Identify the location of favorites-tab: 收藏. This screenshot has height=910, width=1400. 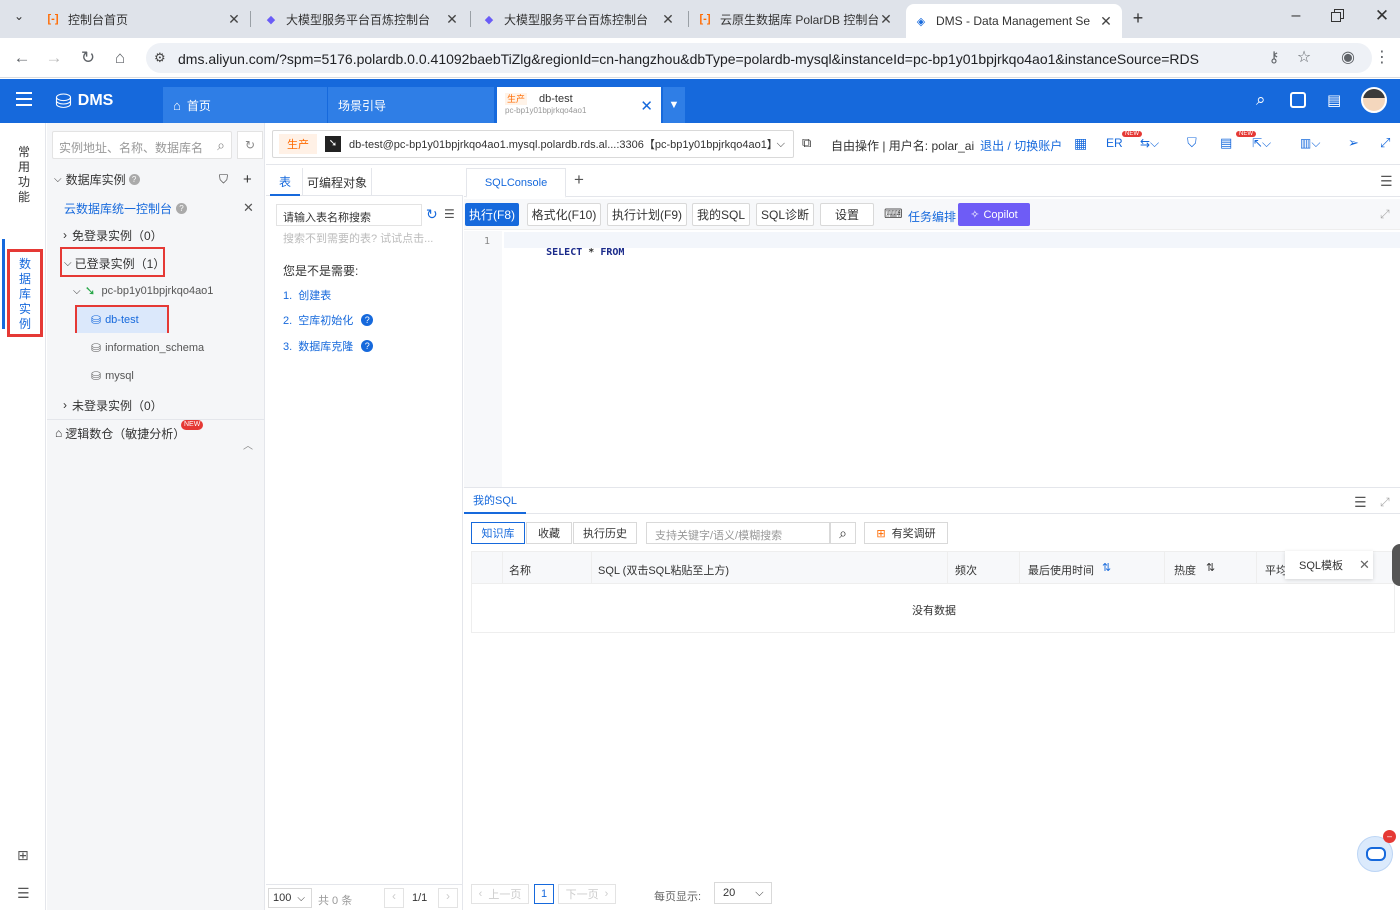
(549, 533).